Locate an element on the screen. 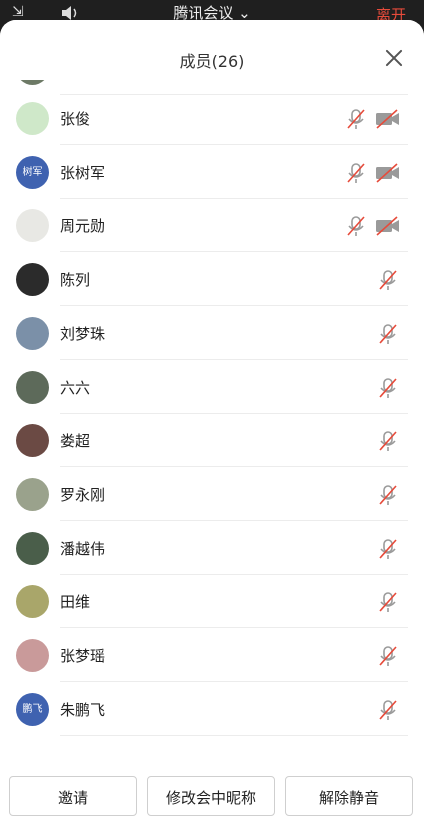 This screenshot has width=424, height=824. list-item: 罗永刚 is located at coordinates (212, 494).